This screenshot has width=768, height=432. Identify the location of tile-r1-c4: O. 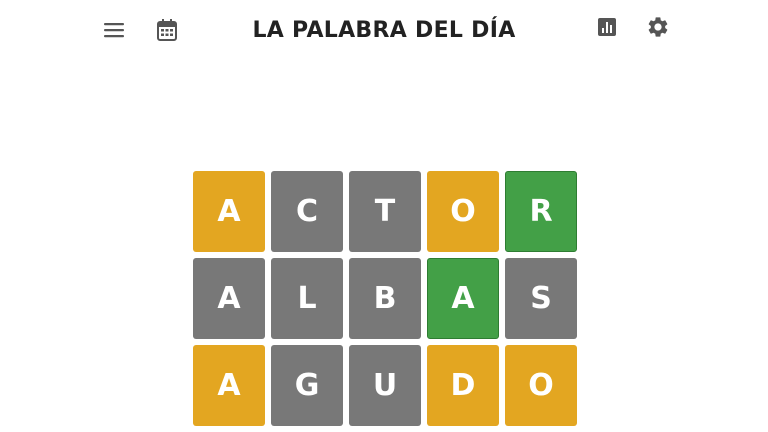
(463, 211).